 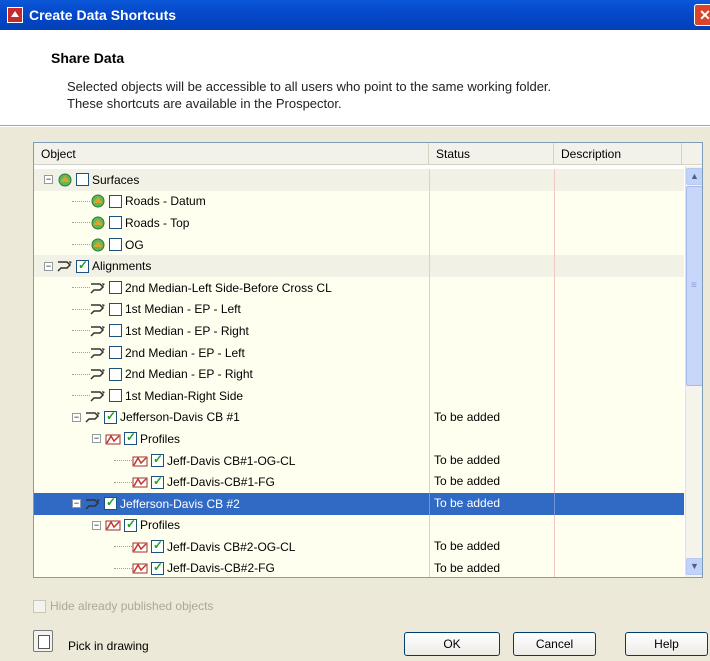 I want to click on column-header-row: Object Status Description, so click(x=368, y=154).